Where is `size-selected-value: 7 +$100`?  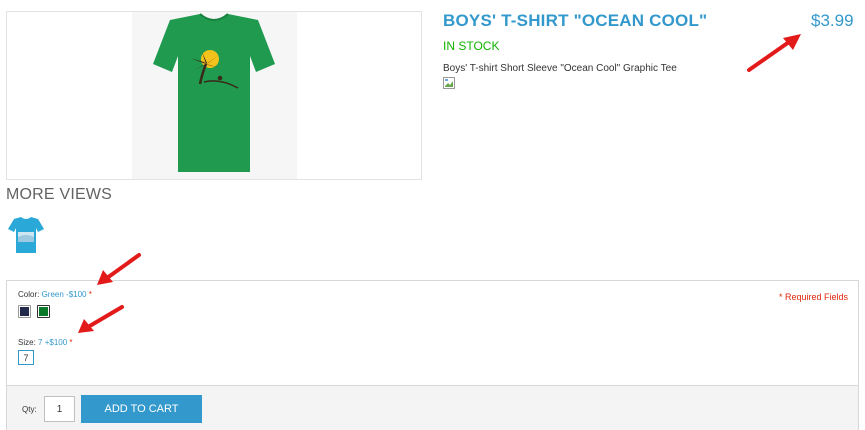 size-selected-value: 7 +$100 is located at coordinates (53, 342).